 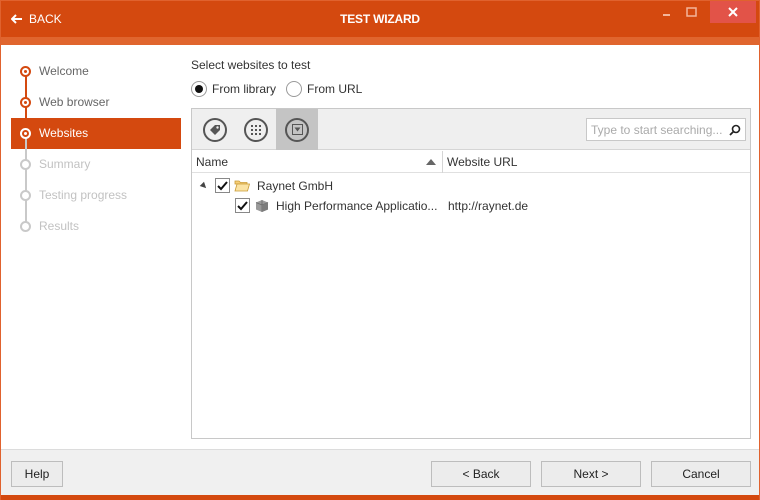 I want to click on step-websites: Websites, so click(x=96, y=133).